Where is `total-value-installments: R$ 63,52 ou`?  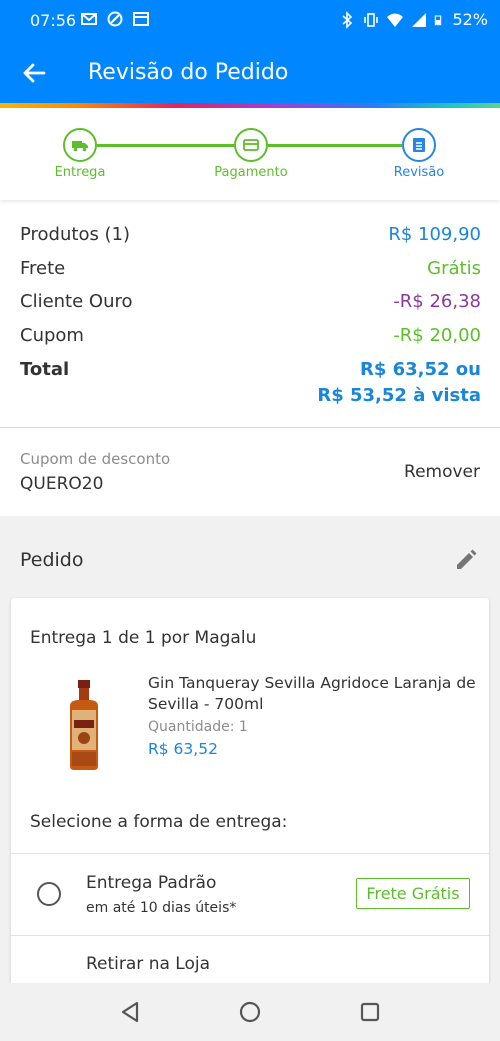
total-value-installments: R$ 63,52 ou is located at coordinates (420, 369).